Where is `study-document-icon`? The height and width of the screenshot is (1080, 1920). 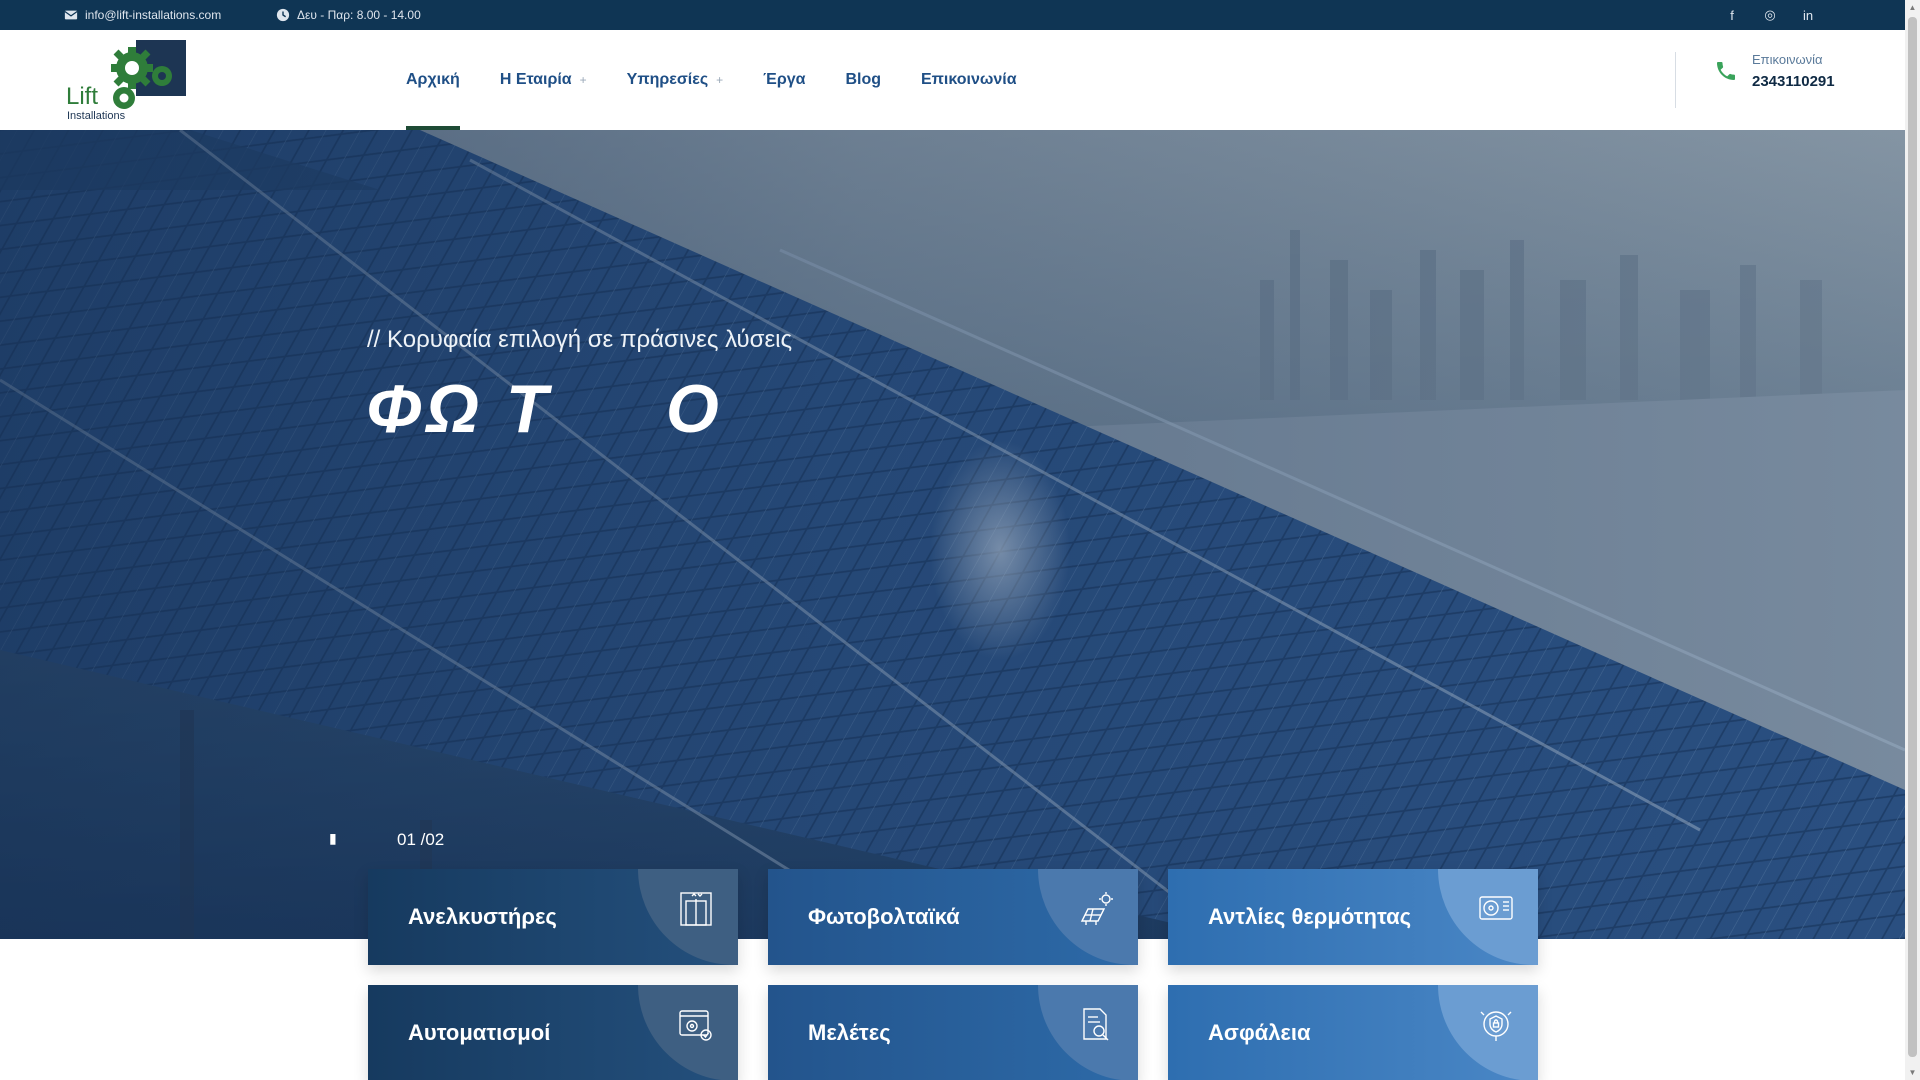 study-document-icon is located at coordinates (1096, 1024).